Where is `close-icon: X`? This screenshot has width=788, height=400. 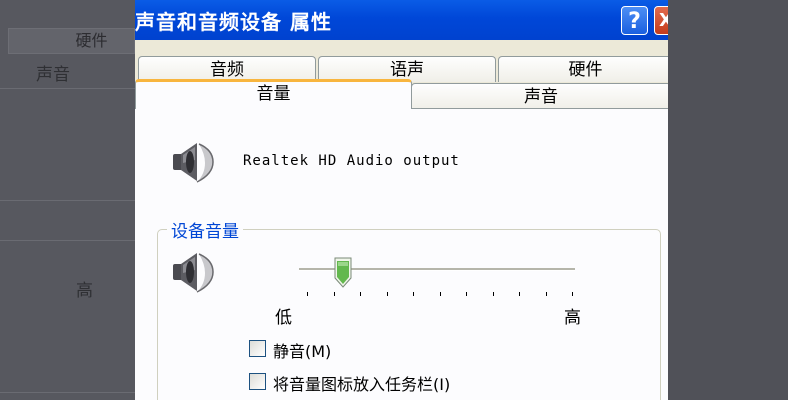 close-icon: X is located at coordinates (663, 20).